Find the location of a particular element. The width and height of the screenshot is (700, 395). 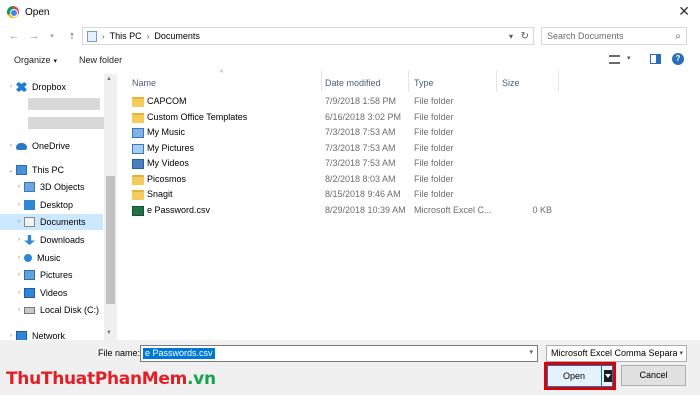

breadcrumb-documents: Documents is located at coordinates (177, 36).